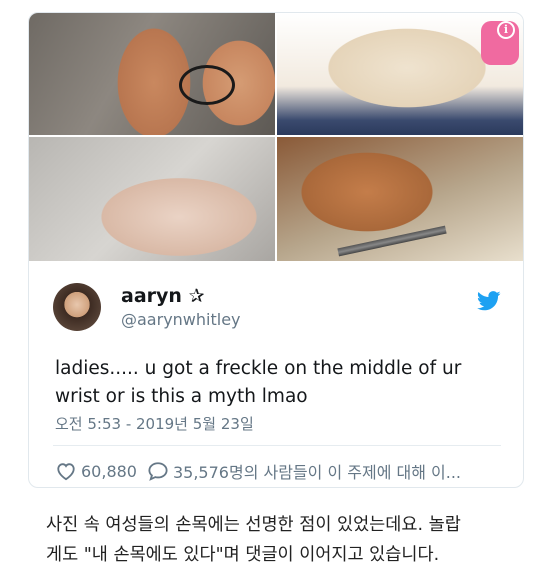 The height and width of the screenshot is (581, 554). I want to click on like-action: 60,880, so click(96, 471).